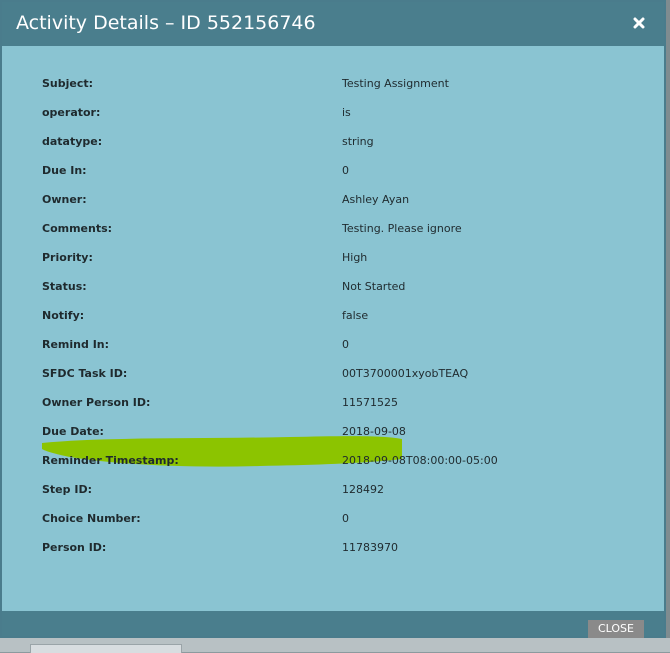 This screenshot has width=670, height=653. What do you see at coordinates (72, 141) in the screenshot?
I see `field-label: datatype:` at bounding box center [72, 141].